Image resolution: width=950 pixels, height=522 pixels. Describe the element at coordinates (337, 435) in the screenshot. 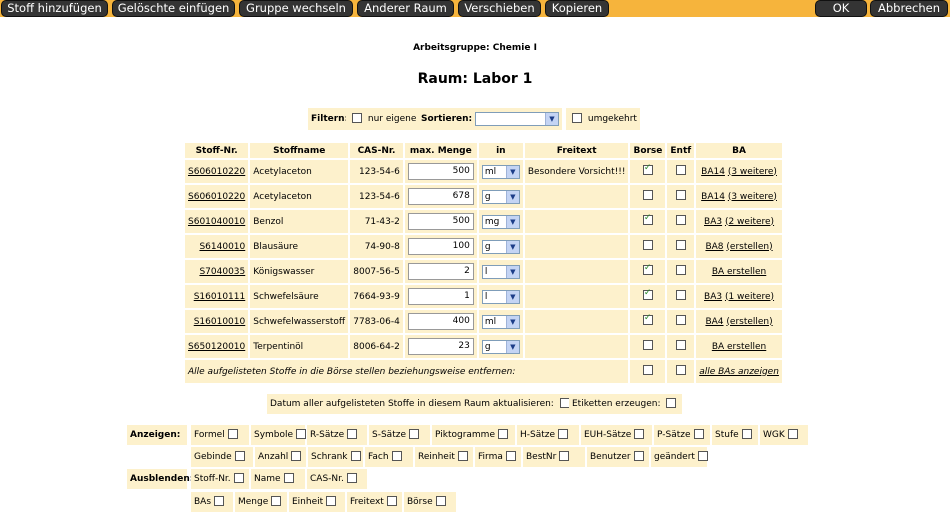

I see `option-toggle: R-Sätze` at that location.